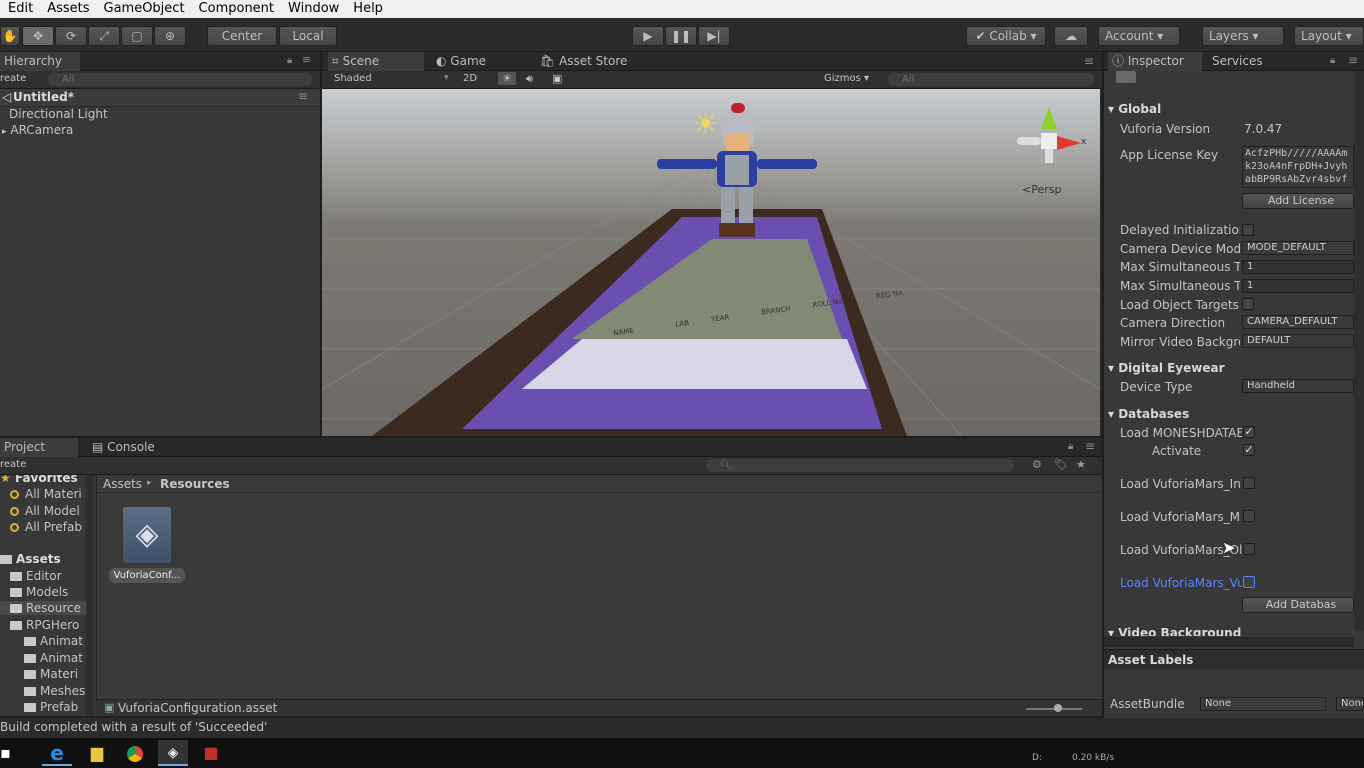  Describe the element at coordinates (529, 79) in the screenshot. I see `audio-toggle-icon: 🔊︎` at that location.